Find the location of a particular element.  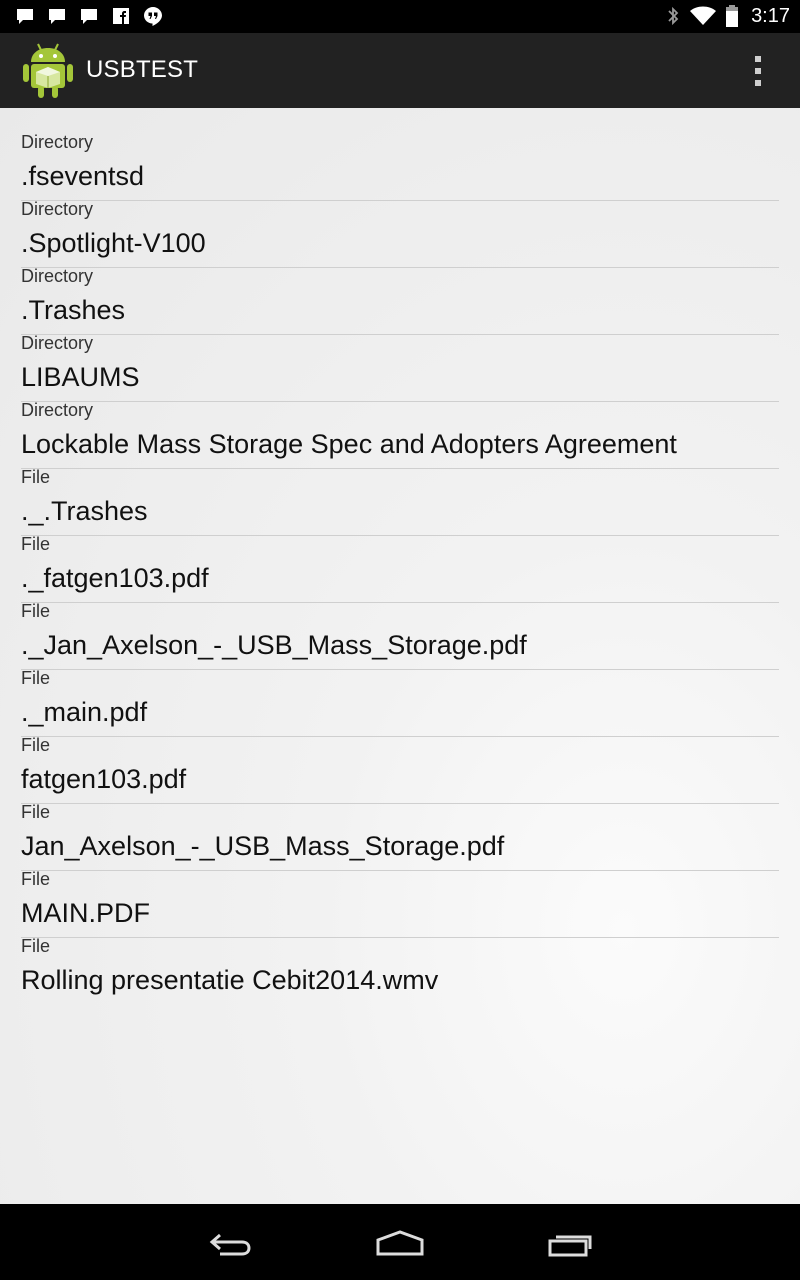

list-item: Directory LIBAUMS is located at coordinates (400, 367).